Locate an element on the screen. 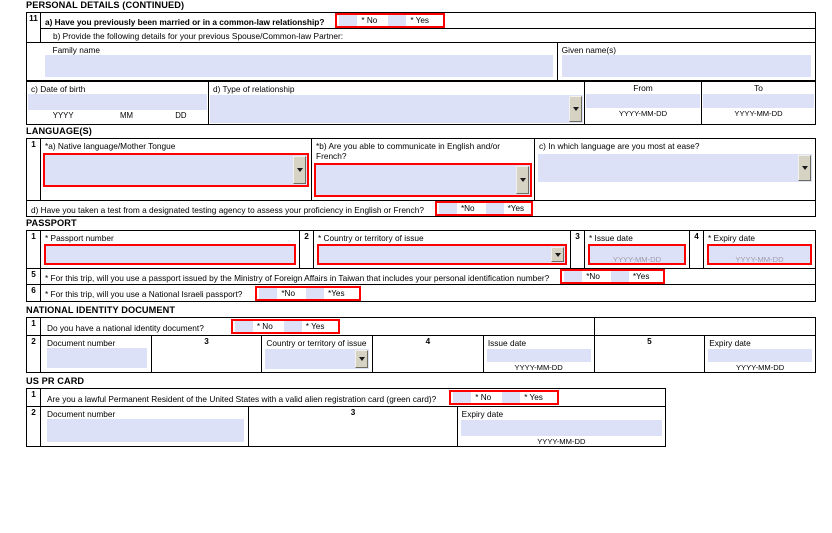 Image resolution: width=832 pixels, height=533 pixels. relationship-type-input is located at coordinates (396, 109).